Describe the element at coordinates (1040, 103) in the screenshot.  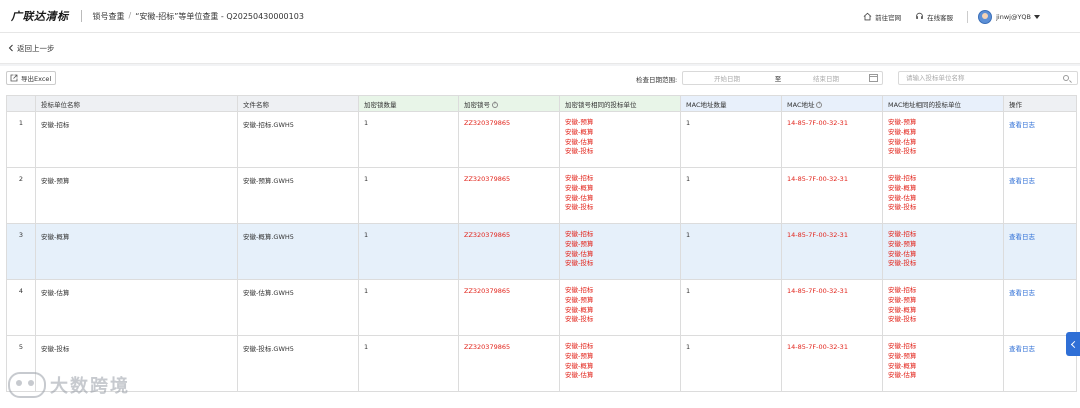
I see `col-action: 操作` at that location.